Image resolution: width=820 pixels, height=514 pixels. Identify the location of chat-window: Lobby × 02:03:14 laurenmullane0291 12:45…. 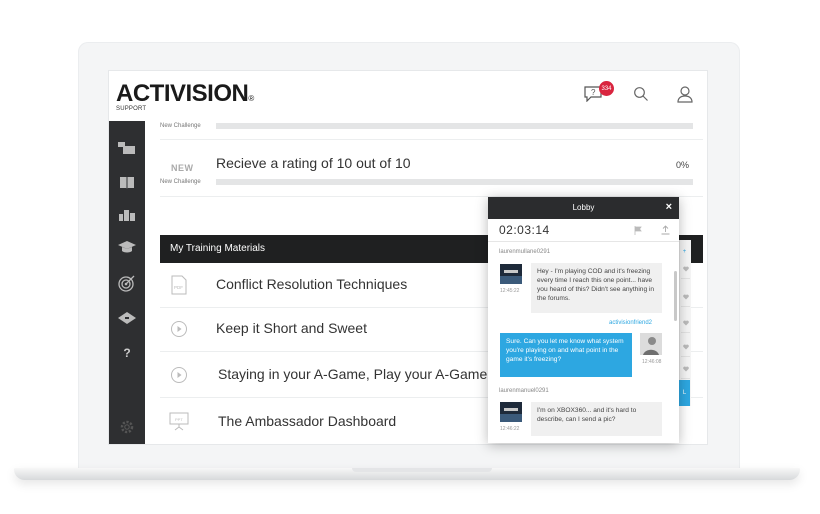
(583, 320).